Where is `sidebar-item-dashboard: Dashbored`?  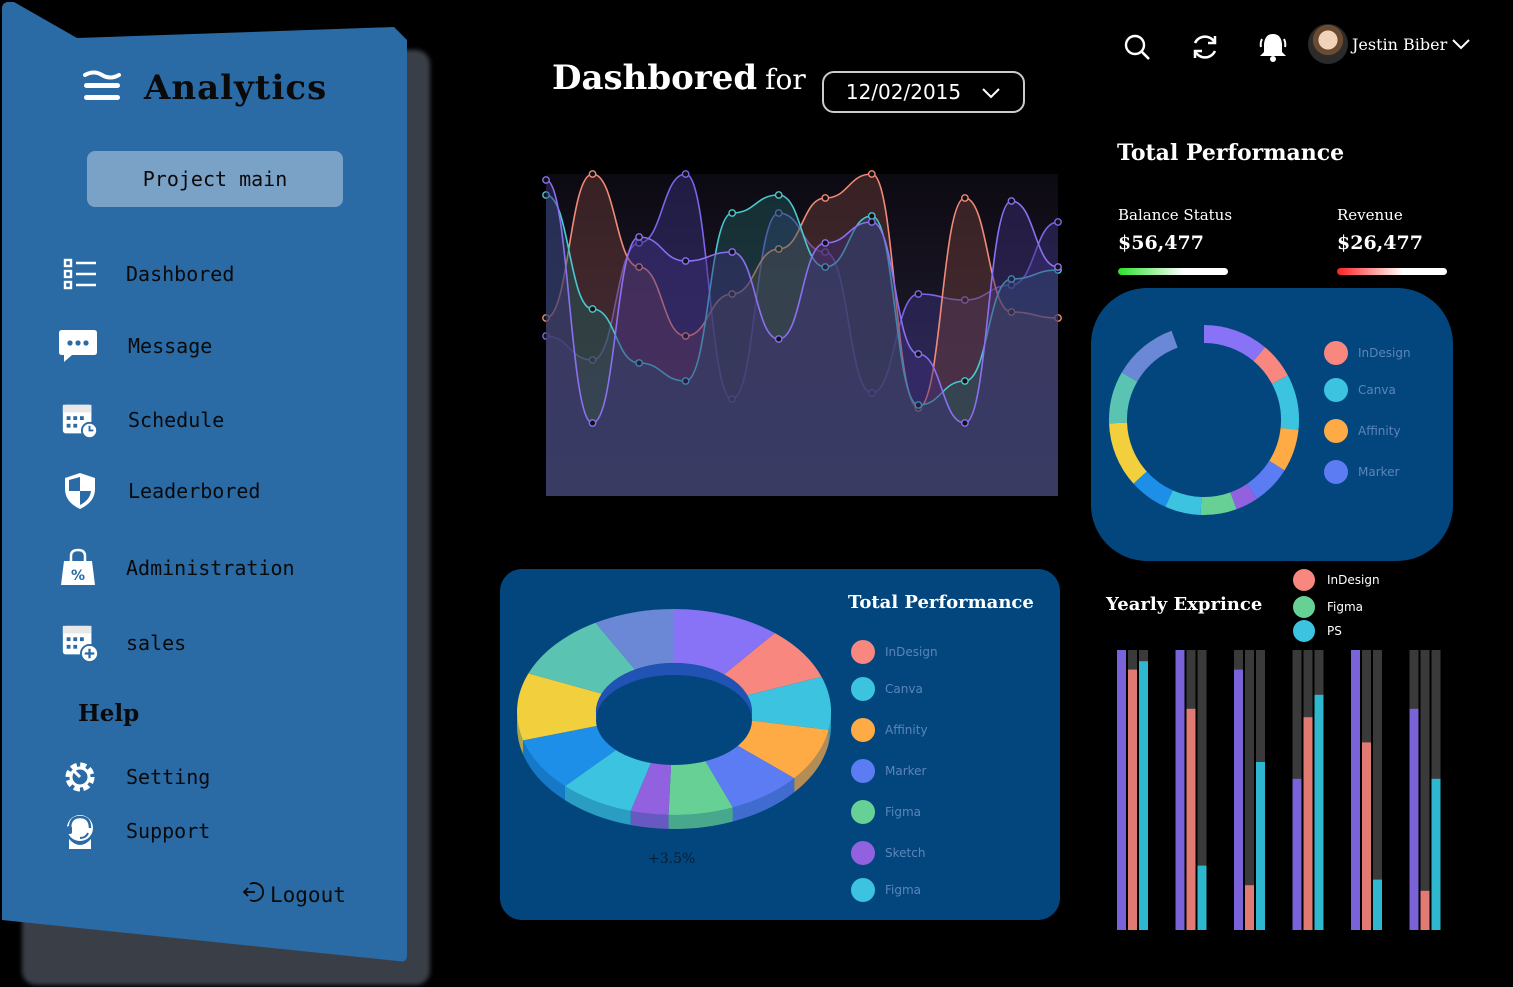 sidebar-item-dashboard: Dashbored is located at coordinates (147, 274).